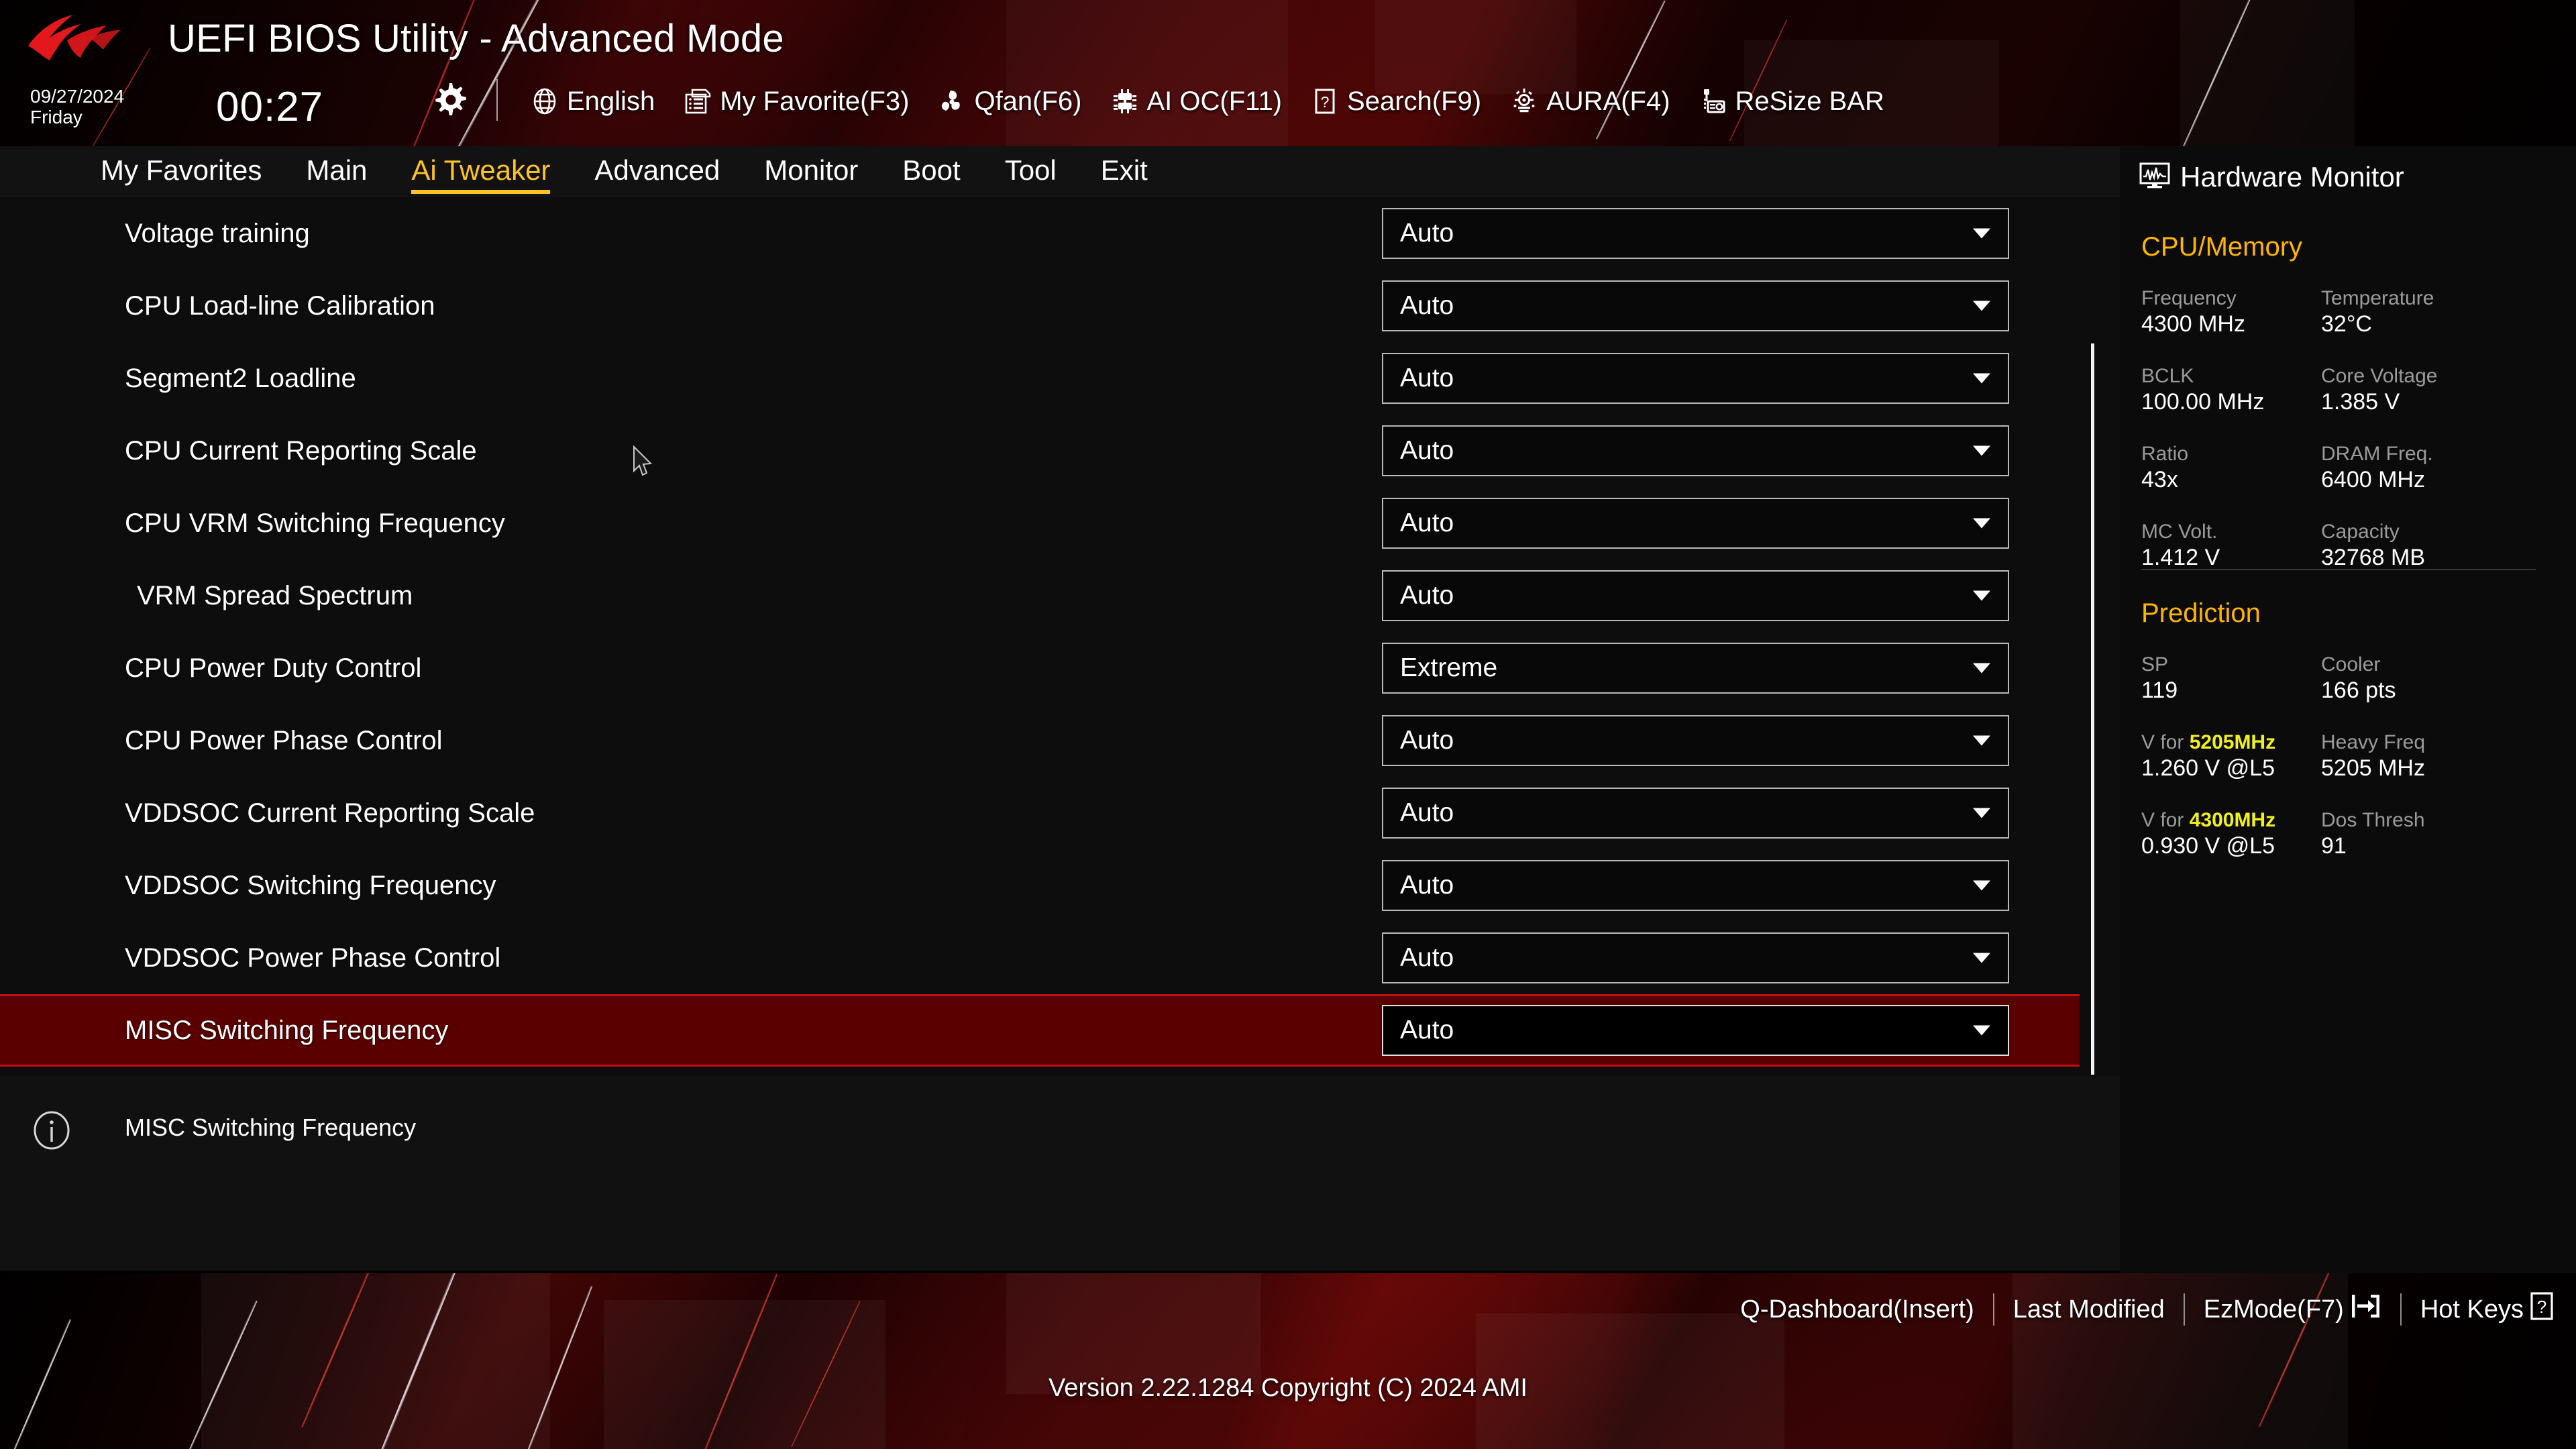 The image size is (2576, 1449). Describe the element at coordinates (2222, 247) in the screenshot. I see `hw-section-title: CPU/Memory` at that location.